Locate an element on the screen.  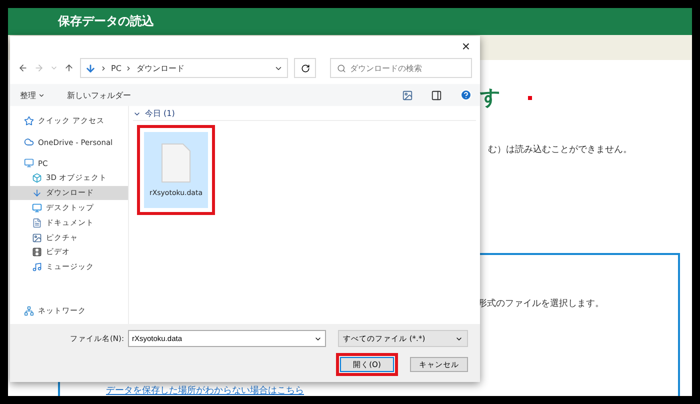
cloud-icon is located at coordinates (29, 142).